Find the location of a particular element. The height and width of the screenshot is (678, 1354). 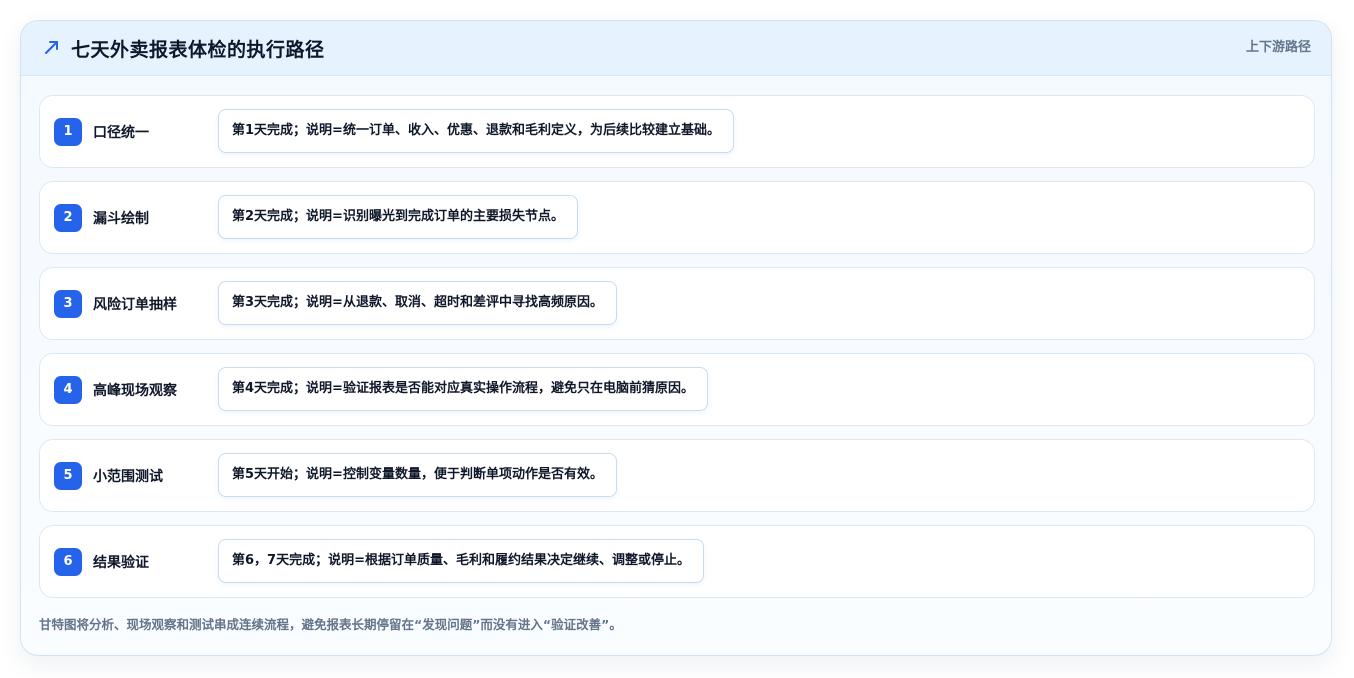

step-name: 漏斗绘制 is located at coordinates (121, 219).